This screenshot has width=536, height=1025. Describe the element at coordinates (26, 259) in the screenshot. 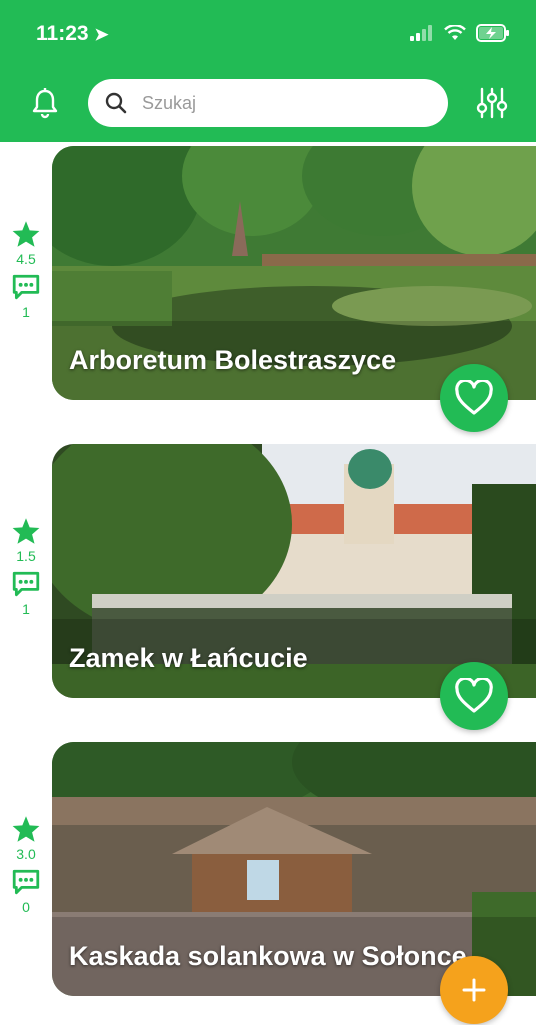

I see `rating-value: 4.5` at that location.